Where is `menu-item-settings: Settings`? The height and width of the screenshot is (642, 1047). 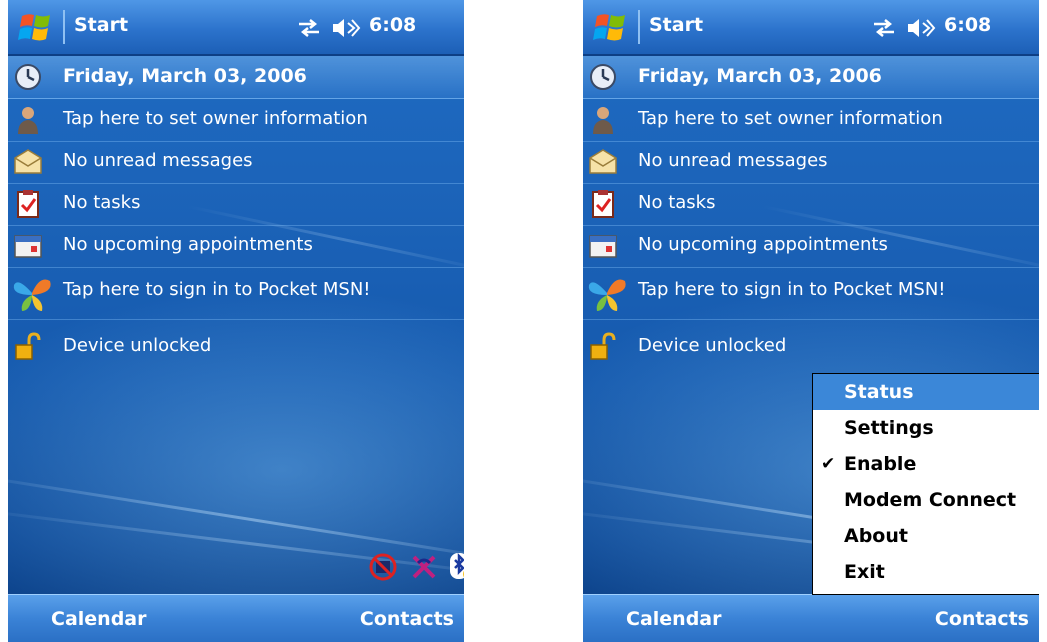 menu-item-settings: Settings is located at coordinates (926, 428).